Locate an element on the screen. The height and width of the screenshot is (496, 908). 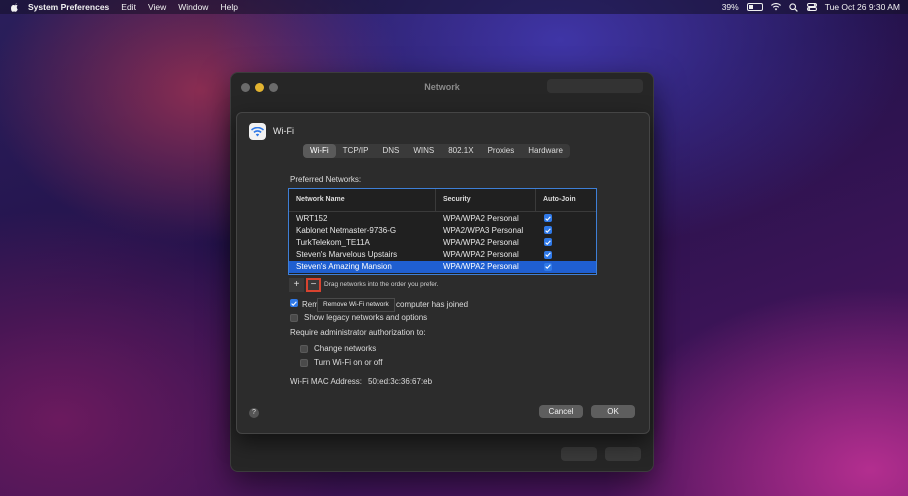
add-network-button: + is located at coordinates (296, 285).